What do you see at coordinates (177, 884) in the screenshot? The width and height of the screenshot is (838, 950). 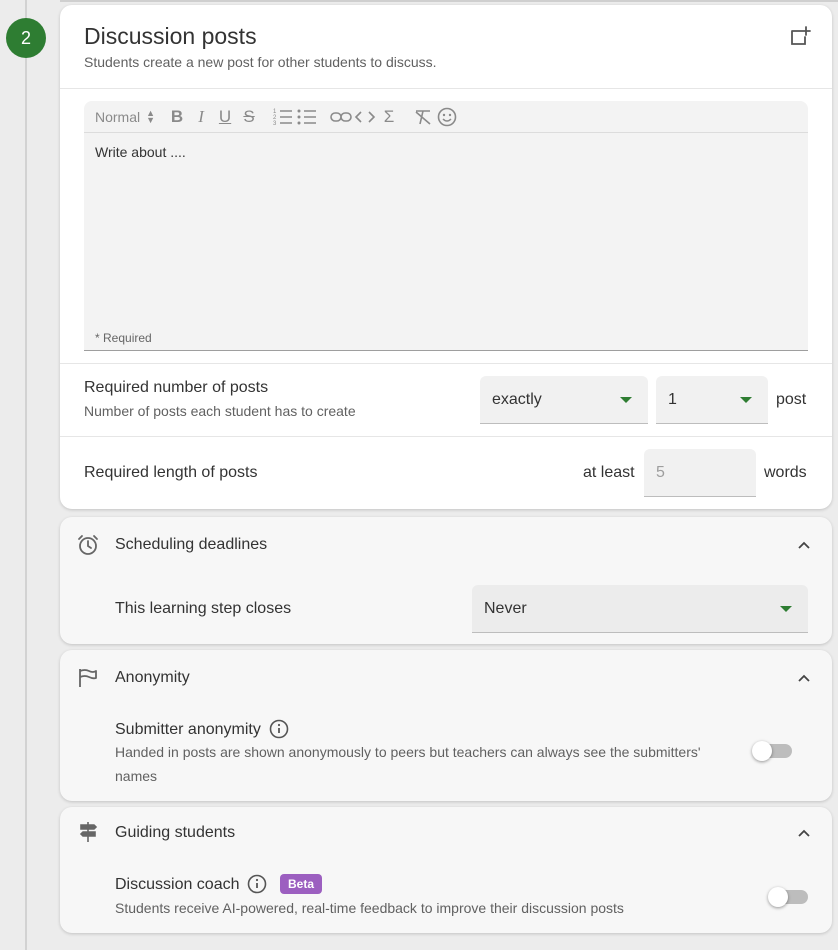 I see `discussion-coach-label: Discussion coach` at bounding box center [177, 884].